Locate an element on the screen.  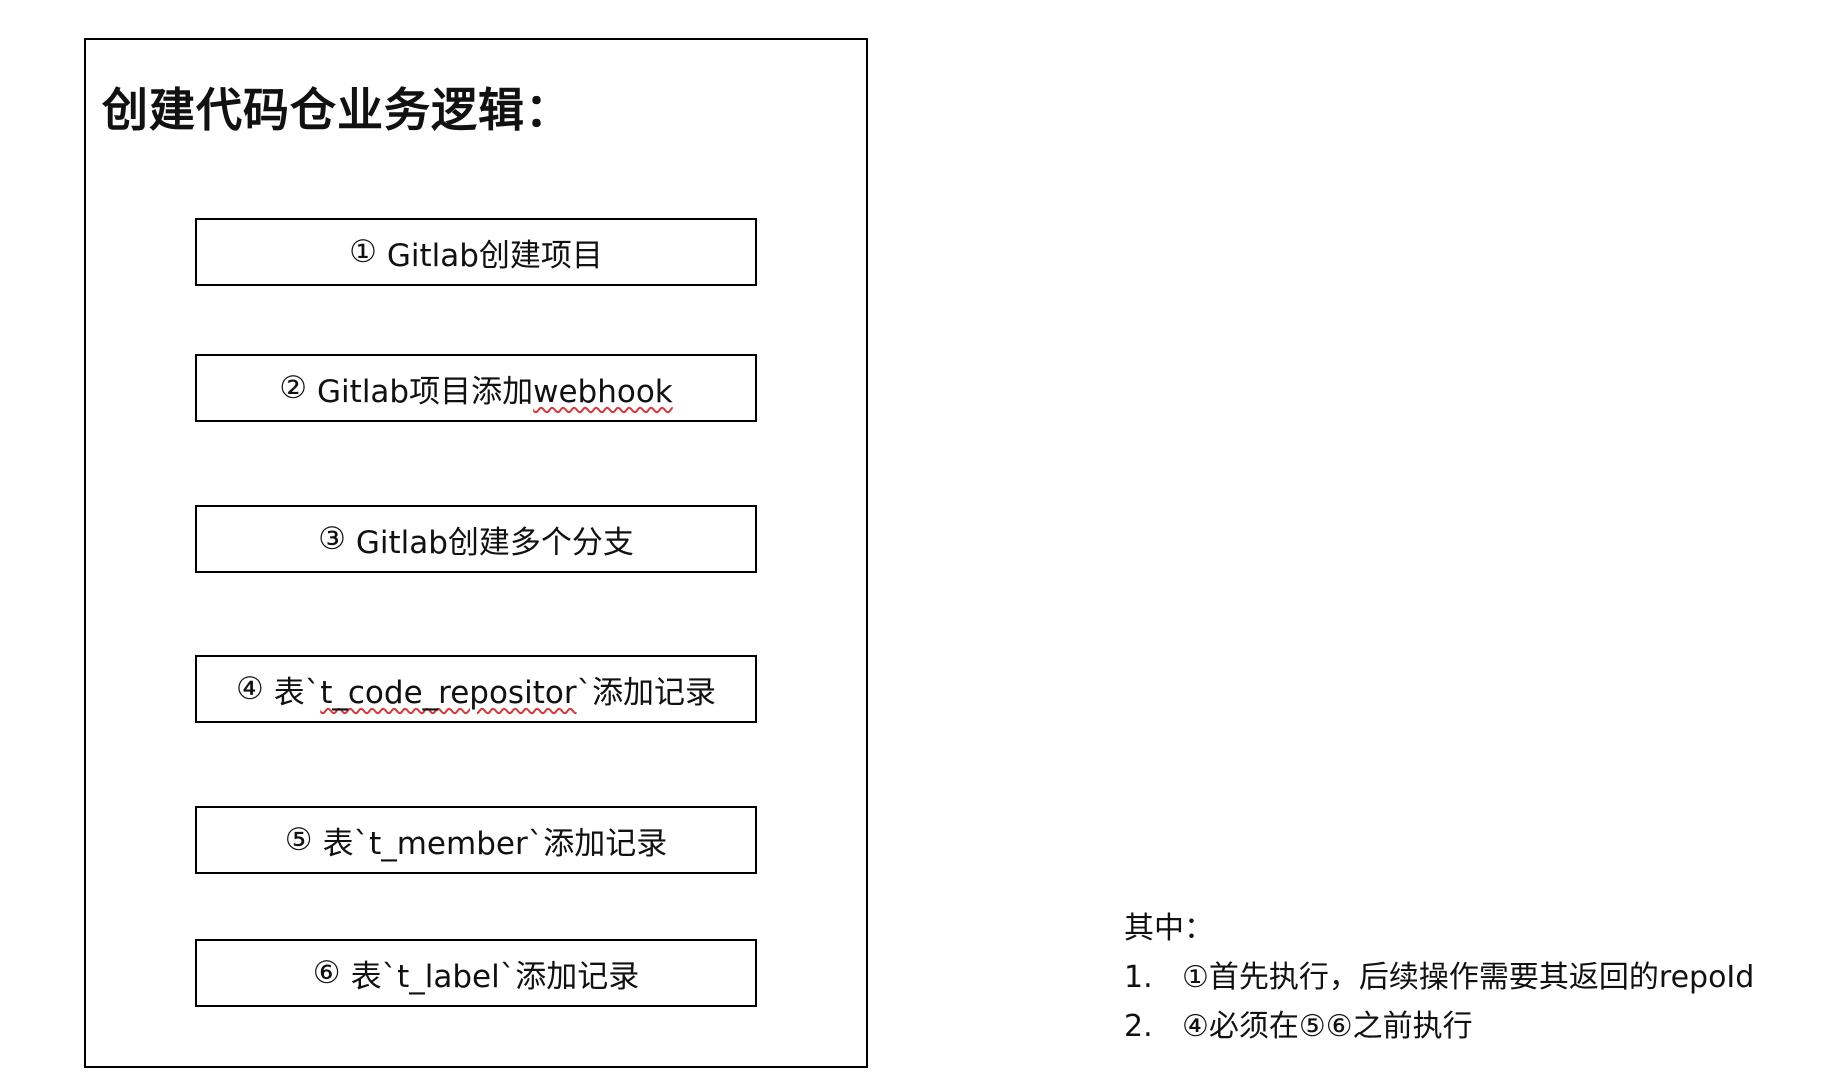
spellcheck-flagged-word: t_code_repositor is located at coordinates (448, 692).